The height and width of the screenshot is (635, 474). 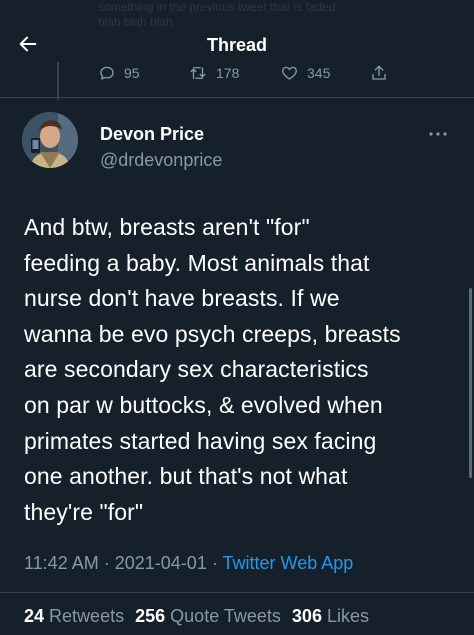 I want to click on top-bar: Thread, so click(x=237, y=44).